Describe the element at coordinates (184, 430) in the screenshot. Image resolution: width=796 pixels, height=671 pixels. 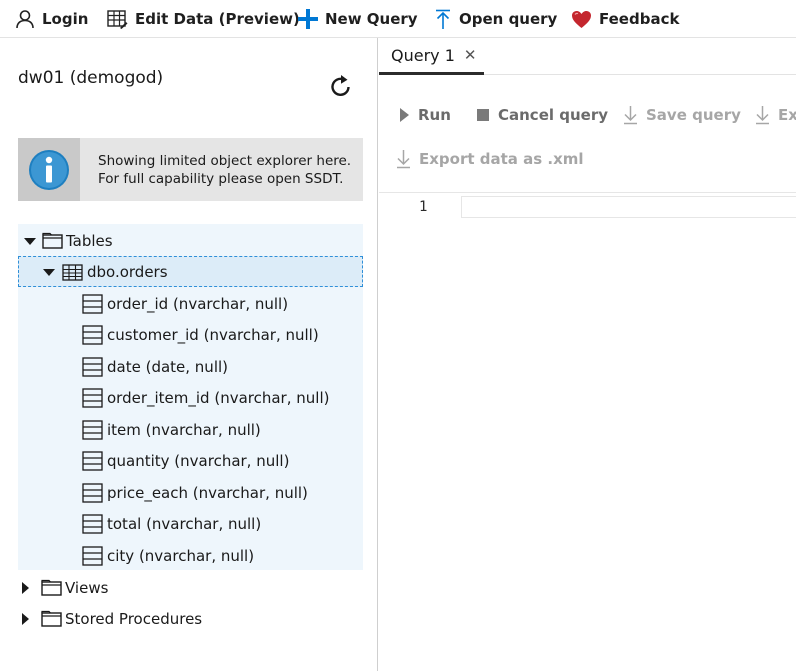
I see `column-label: item (nvarchar, null)` at that location.